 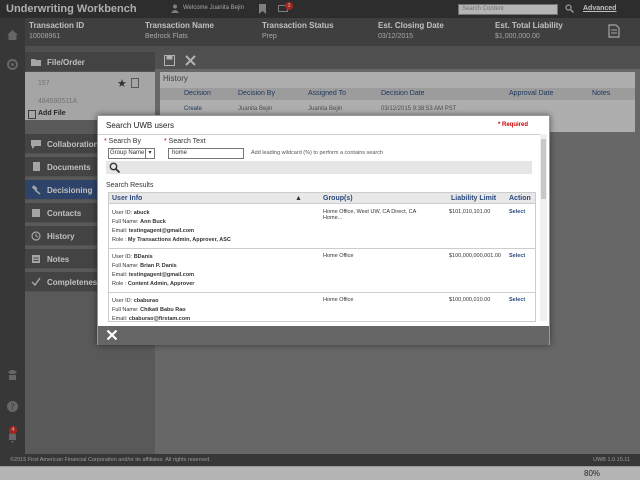 What do you see at coordinates (127, 198) in the screenshot?
I see `col-user-info: User Info` at bounding box center [127, 198].